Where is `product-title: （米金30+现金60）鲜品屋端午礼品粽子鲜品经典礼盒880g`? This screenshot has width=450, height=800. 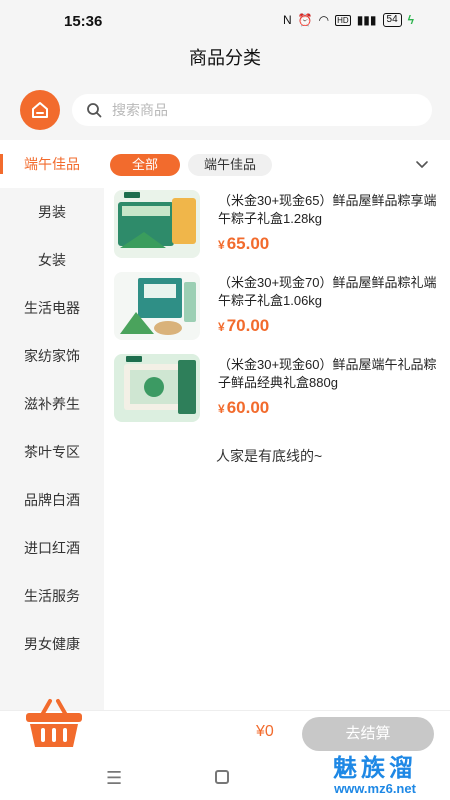
product-title: （米金30+现金60）鲜品屋端午礼品粽子鲜品经典礼盒880g is located at coordinates (327, 373).